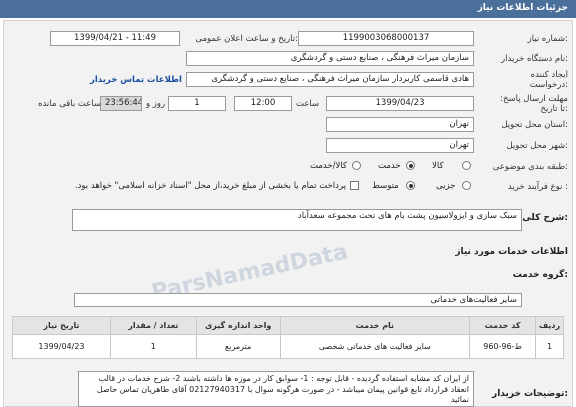  What do you see at coordinates (537, 187) in the screenshot?
I see `process-label: نوع فرآیند خرید :` at bounding box center [537, 187].